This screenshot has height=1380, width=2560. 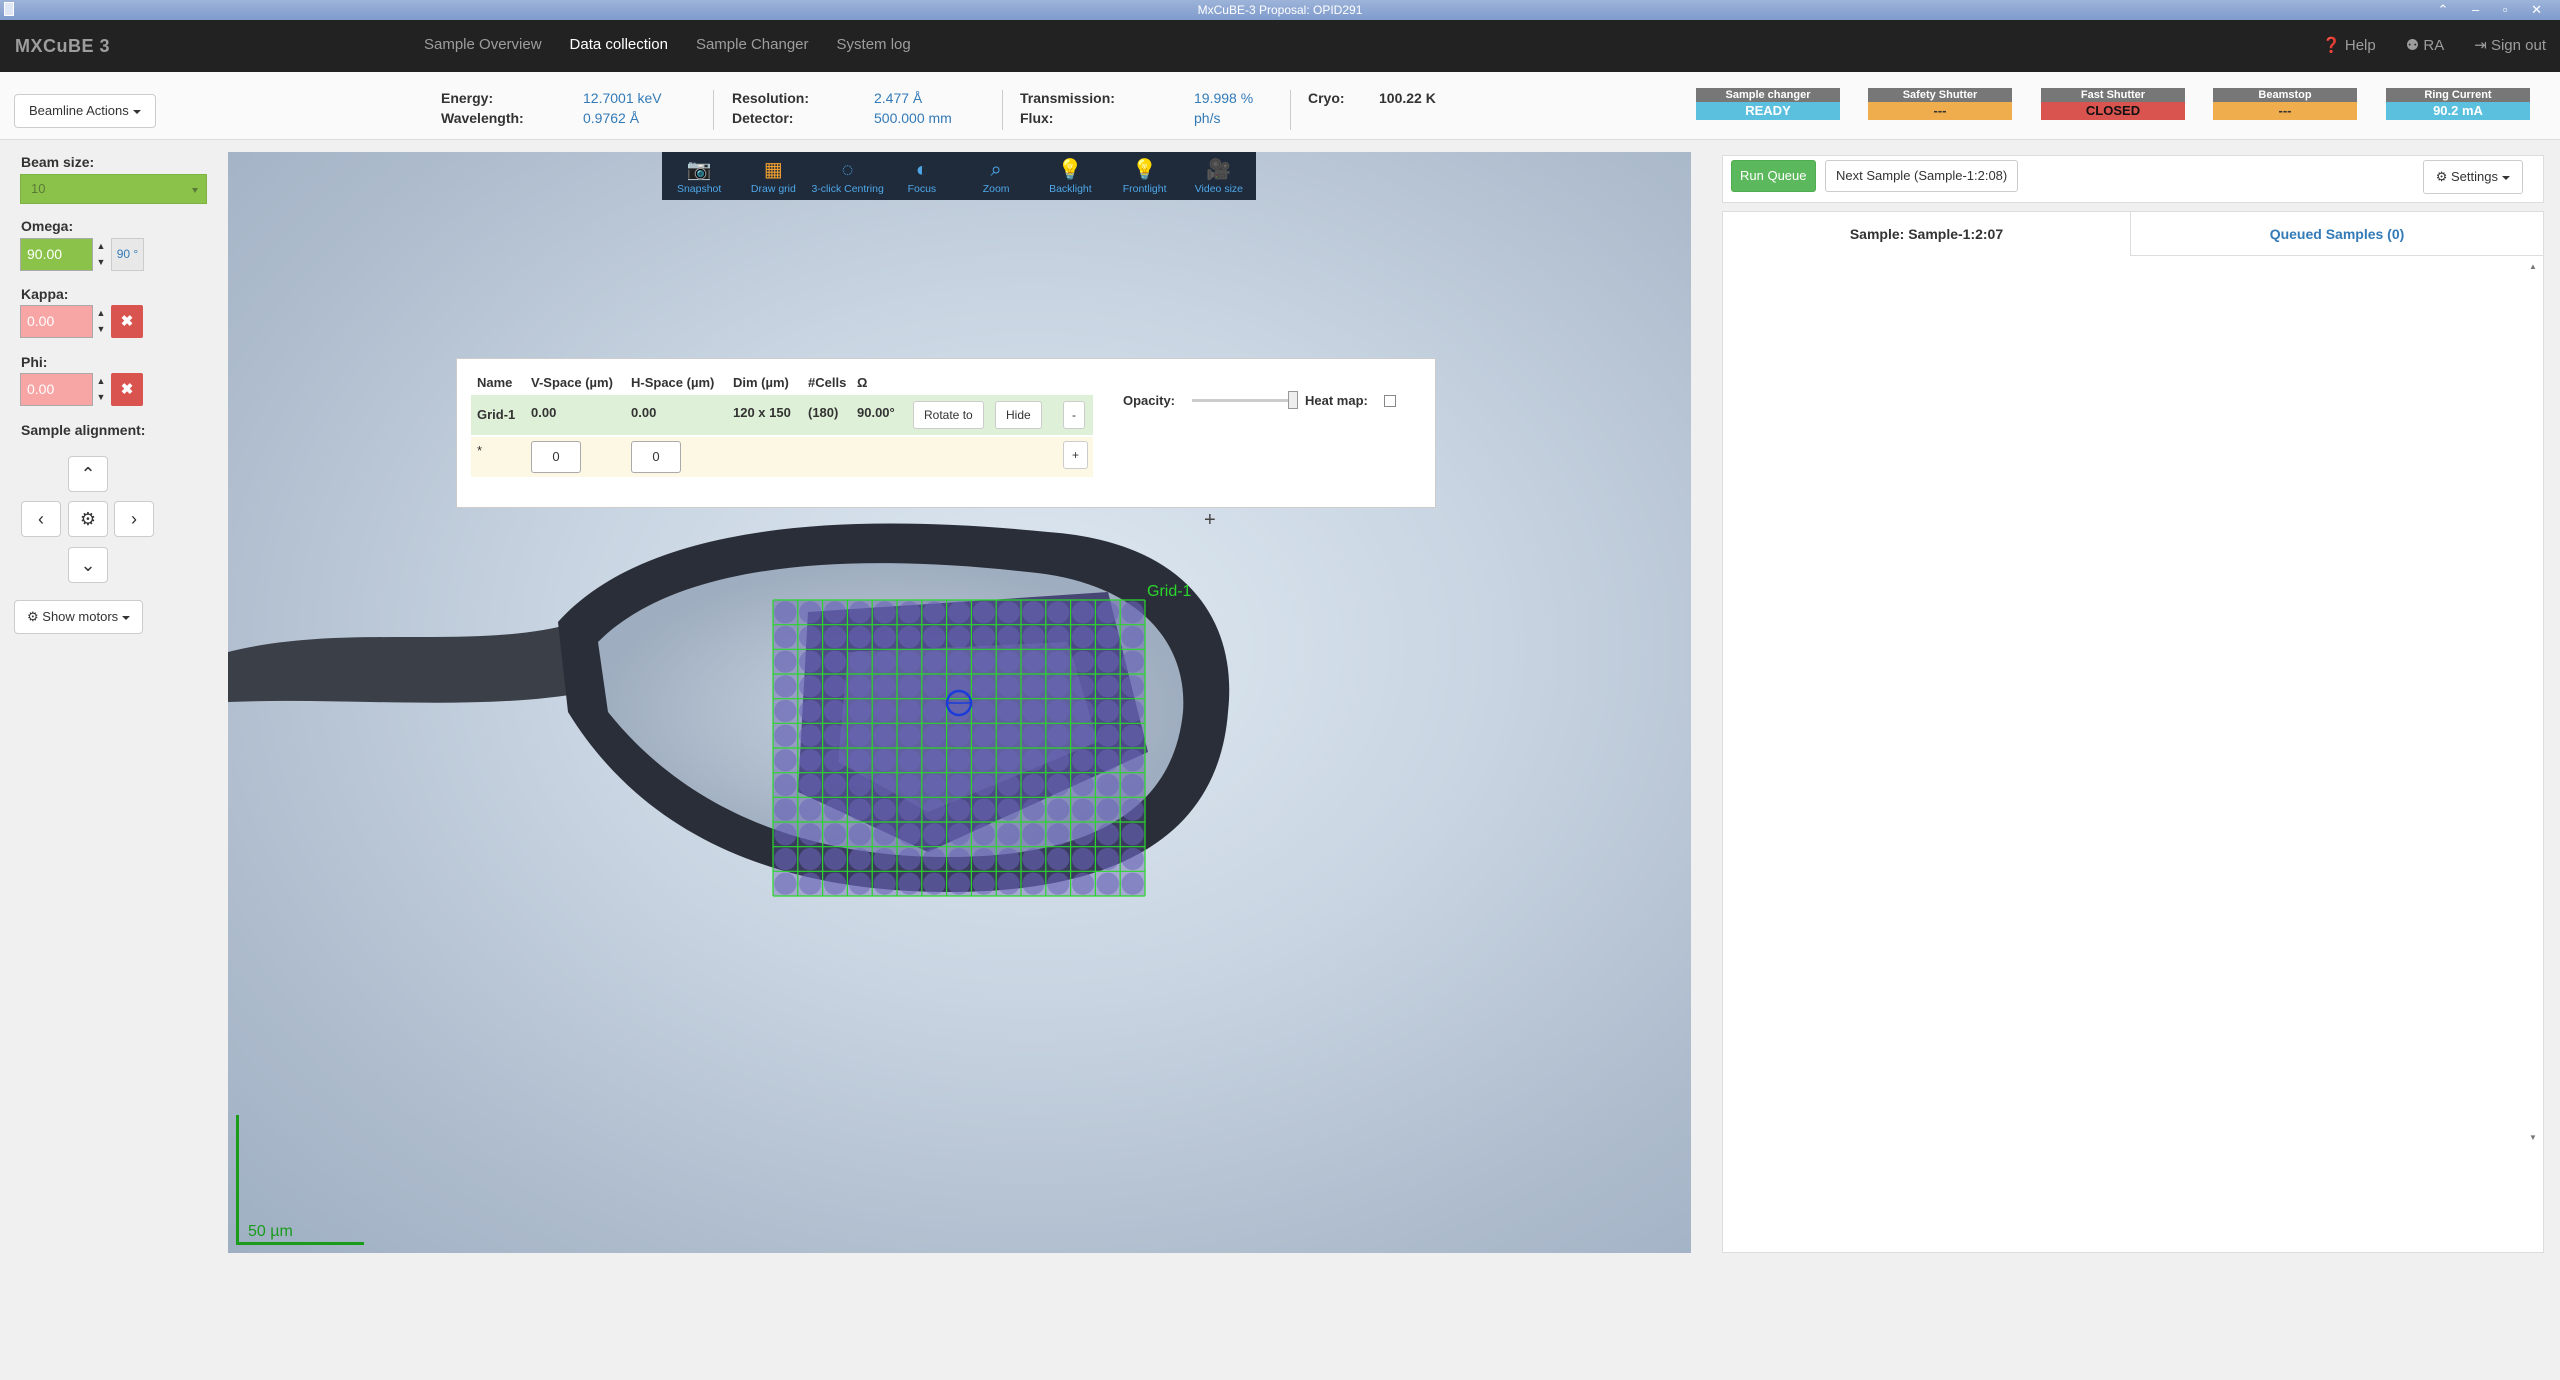 I want to click on opacity-label: Opacity:, so click(x=1149, y=400).